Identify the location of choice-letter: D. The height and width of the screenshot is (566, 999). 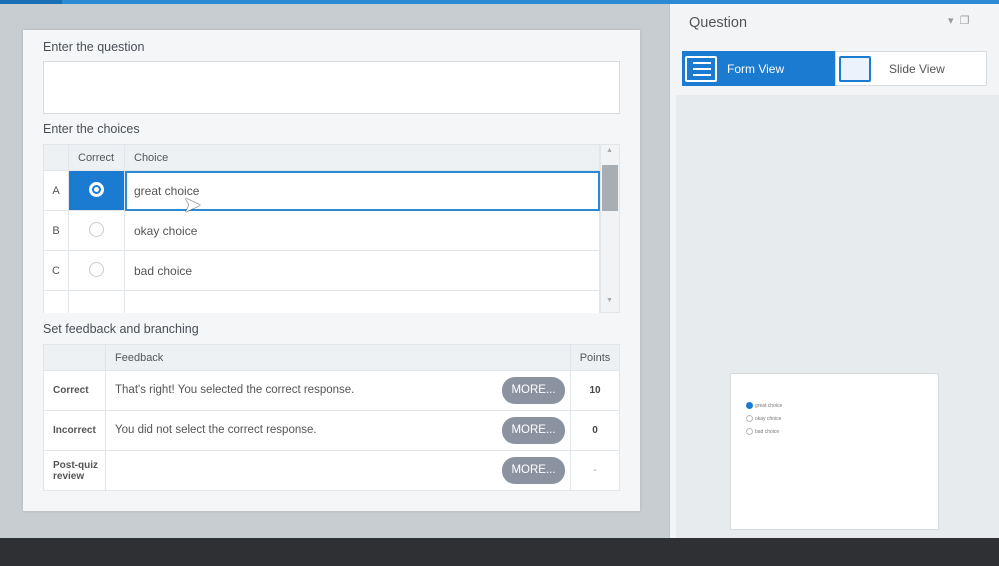
(56, 301).